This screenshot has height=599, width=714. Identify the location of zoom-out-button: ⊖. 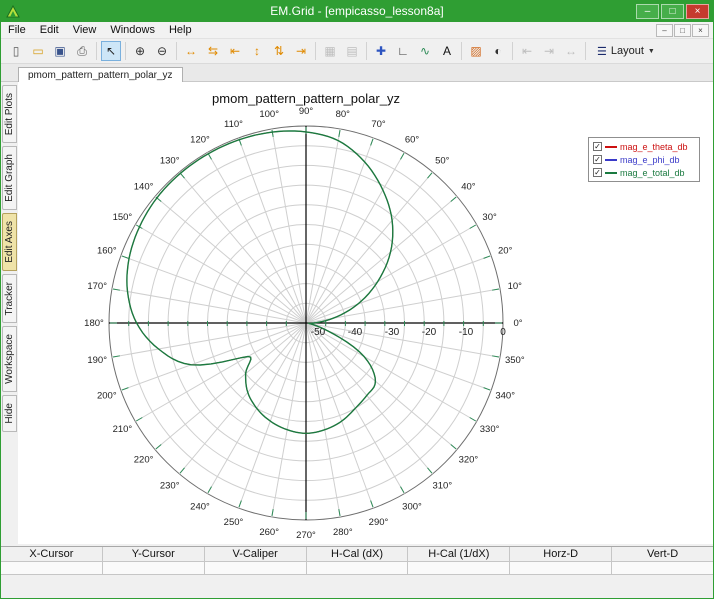
(162, 51).